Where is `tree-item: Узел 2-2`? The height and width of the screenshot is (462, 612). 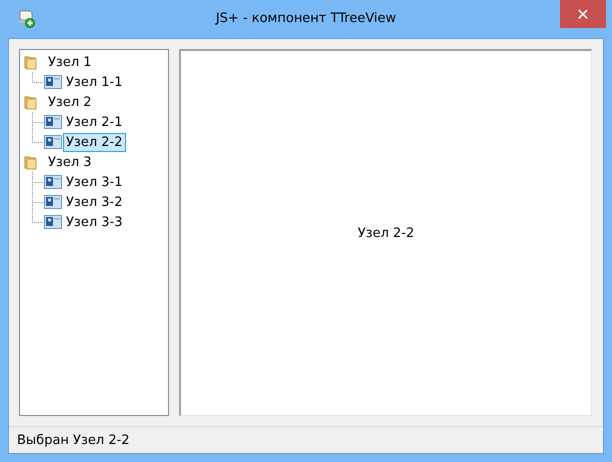
tree-item: Узел 2-2 is located at coordinates (94, 142).